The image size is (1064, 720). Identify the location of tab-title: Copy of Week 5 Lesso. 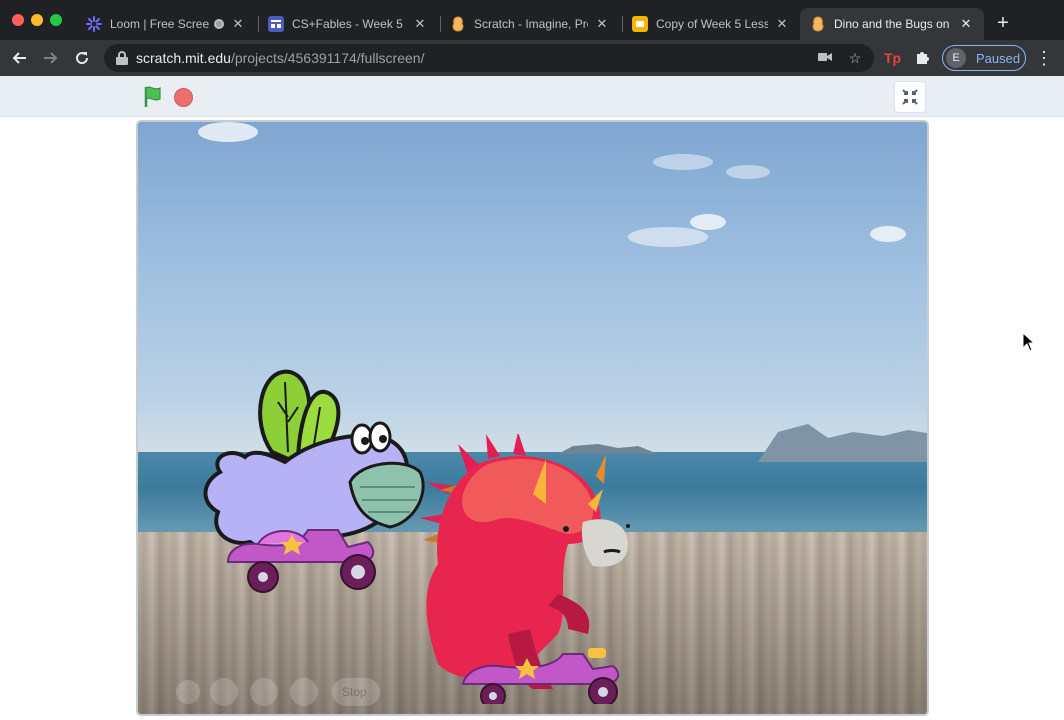
(712, 24).